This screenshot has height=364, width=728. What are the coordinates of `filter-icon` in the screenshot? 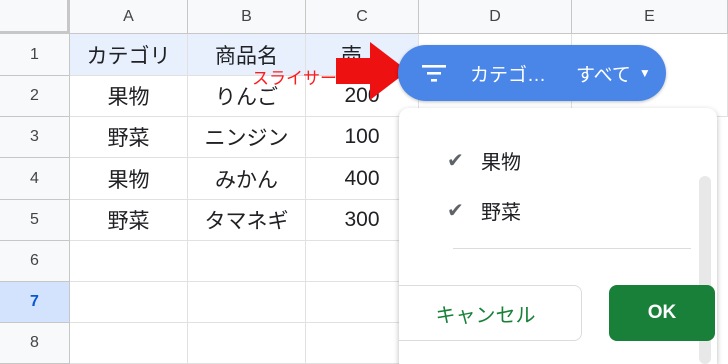 It's located at (434, 73).